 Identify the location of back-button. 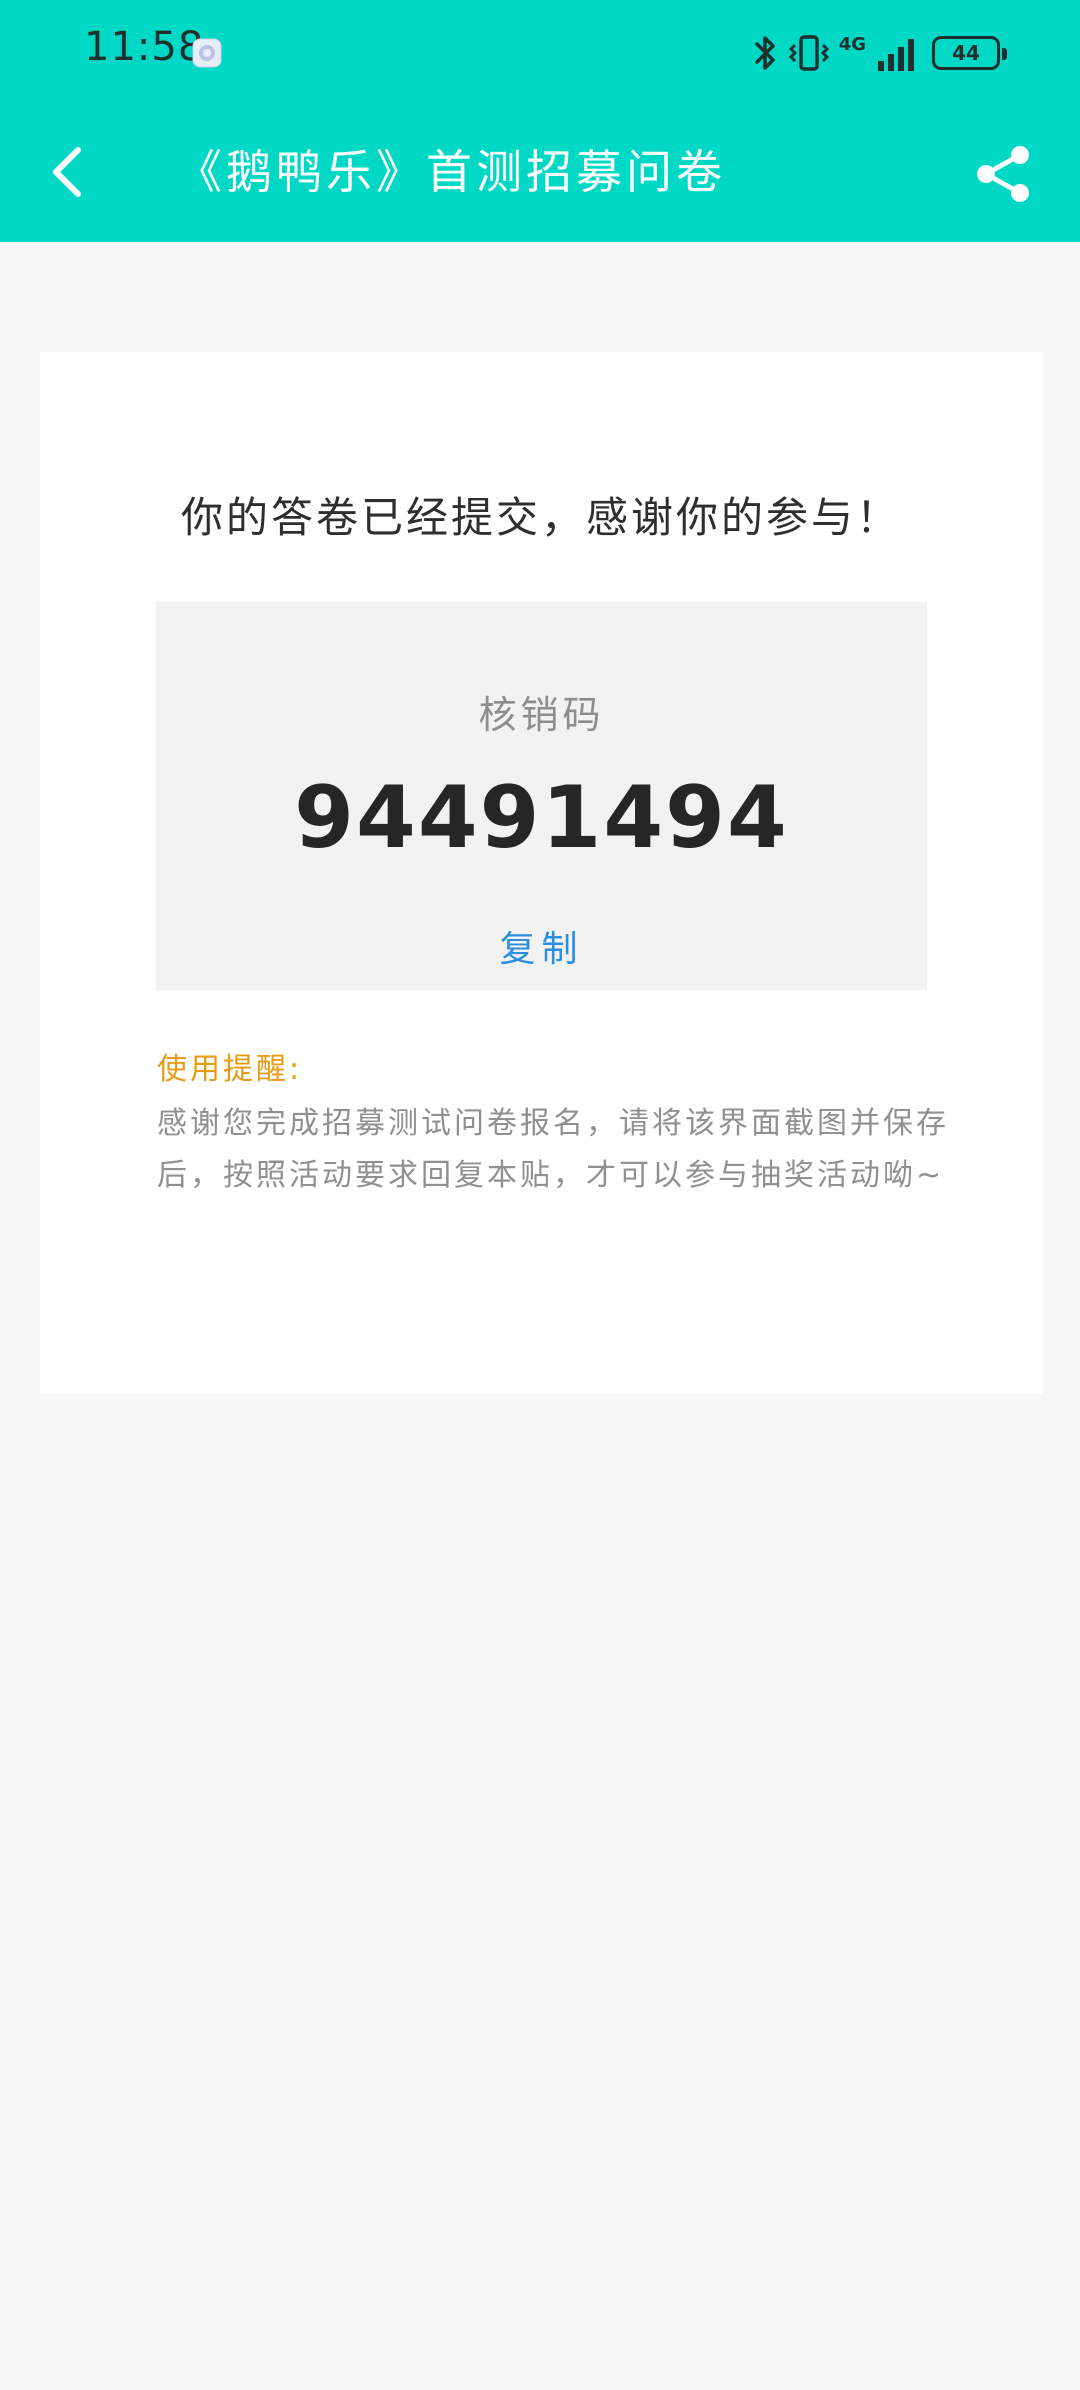
(70, 172).